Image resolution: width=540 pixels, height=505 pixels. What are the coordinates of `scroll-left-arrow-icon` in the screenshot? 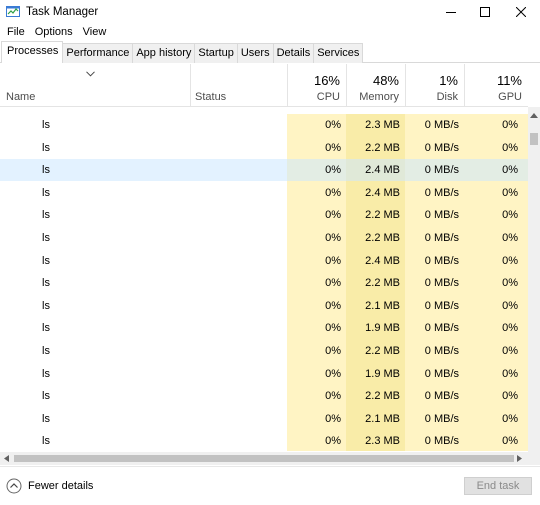 It's located at (6, 458).